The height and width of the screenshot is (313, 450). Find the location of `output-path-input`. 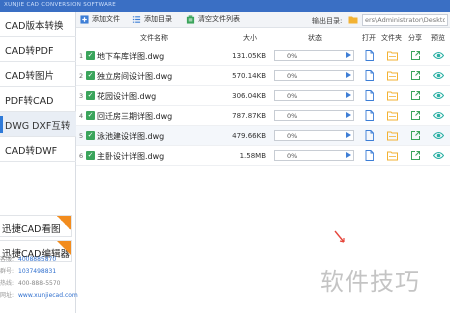

output-path-input is located at coordinates (405, 20).